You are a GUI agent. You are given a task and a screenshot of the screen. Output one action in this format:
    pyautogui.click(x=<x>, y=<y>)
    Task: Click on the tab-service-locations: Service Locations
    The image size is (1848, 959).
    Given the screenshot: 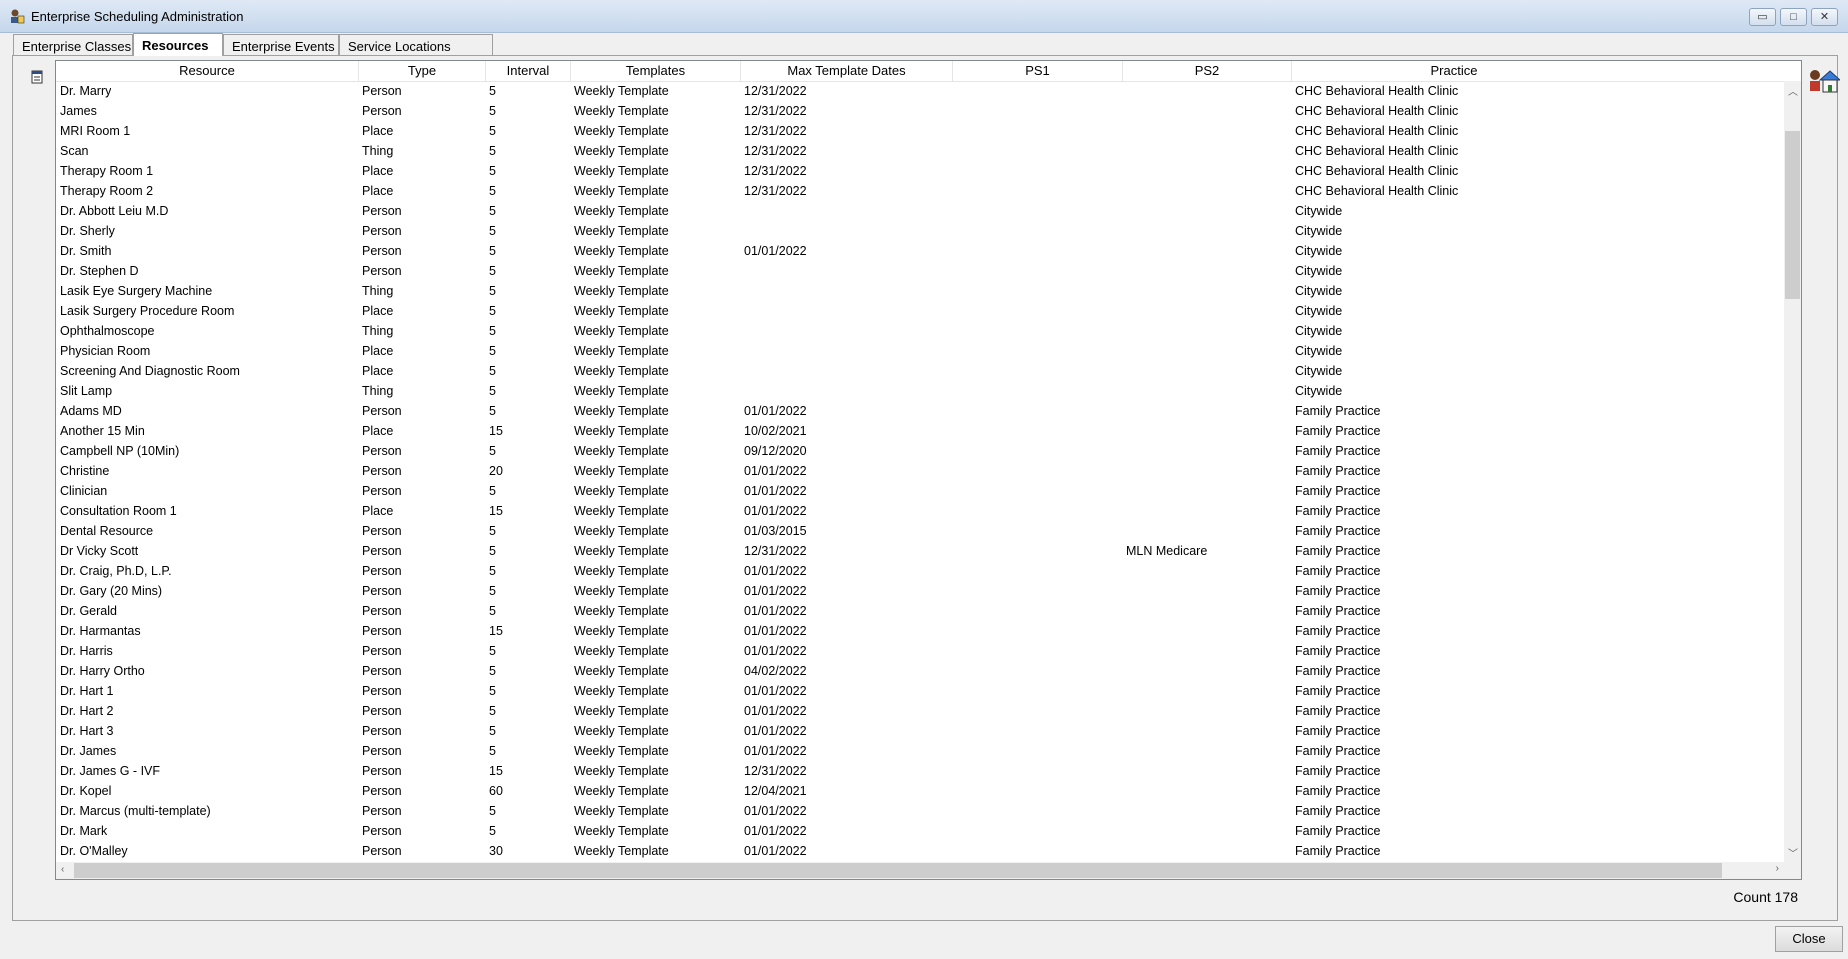 What is the action you would take?
    pyautogui.click(x=416, y=44)
    